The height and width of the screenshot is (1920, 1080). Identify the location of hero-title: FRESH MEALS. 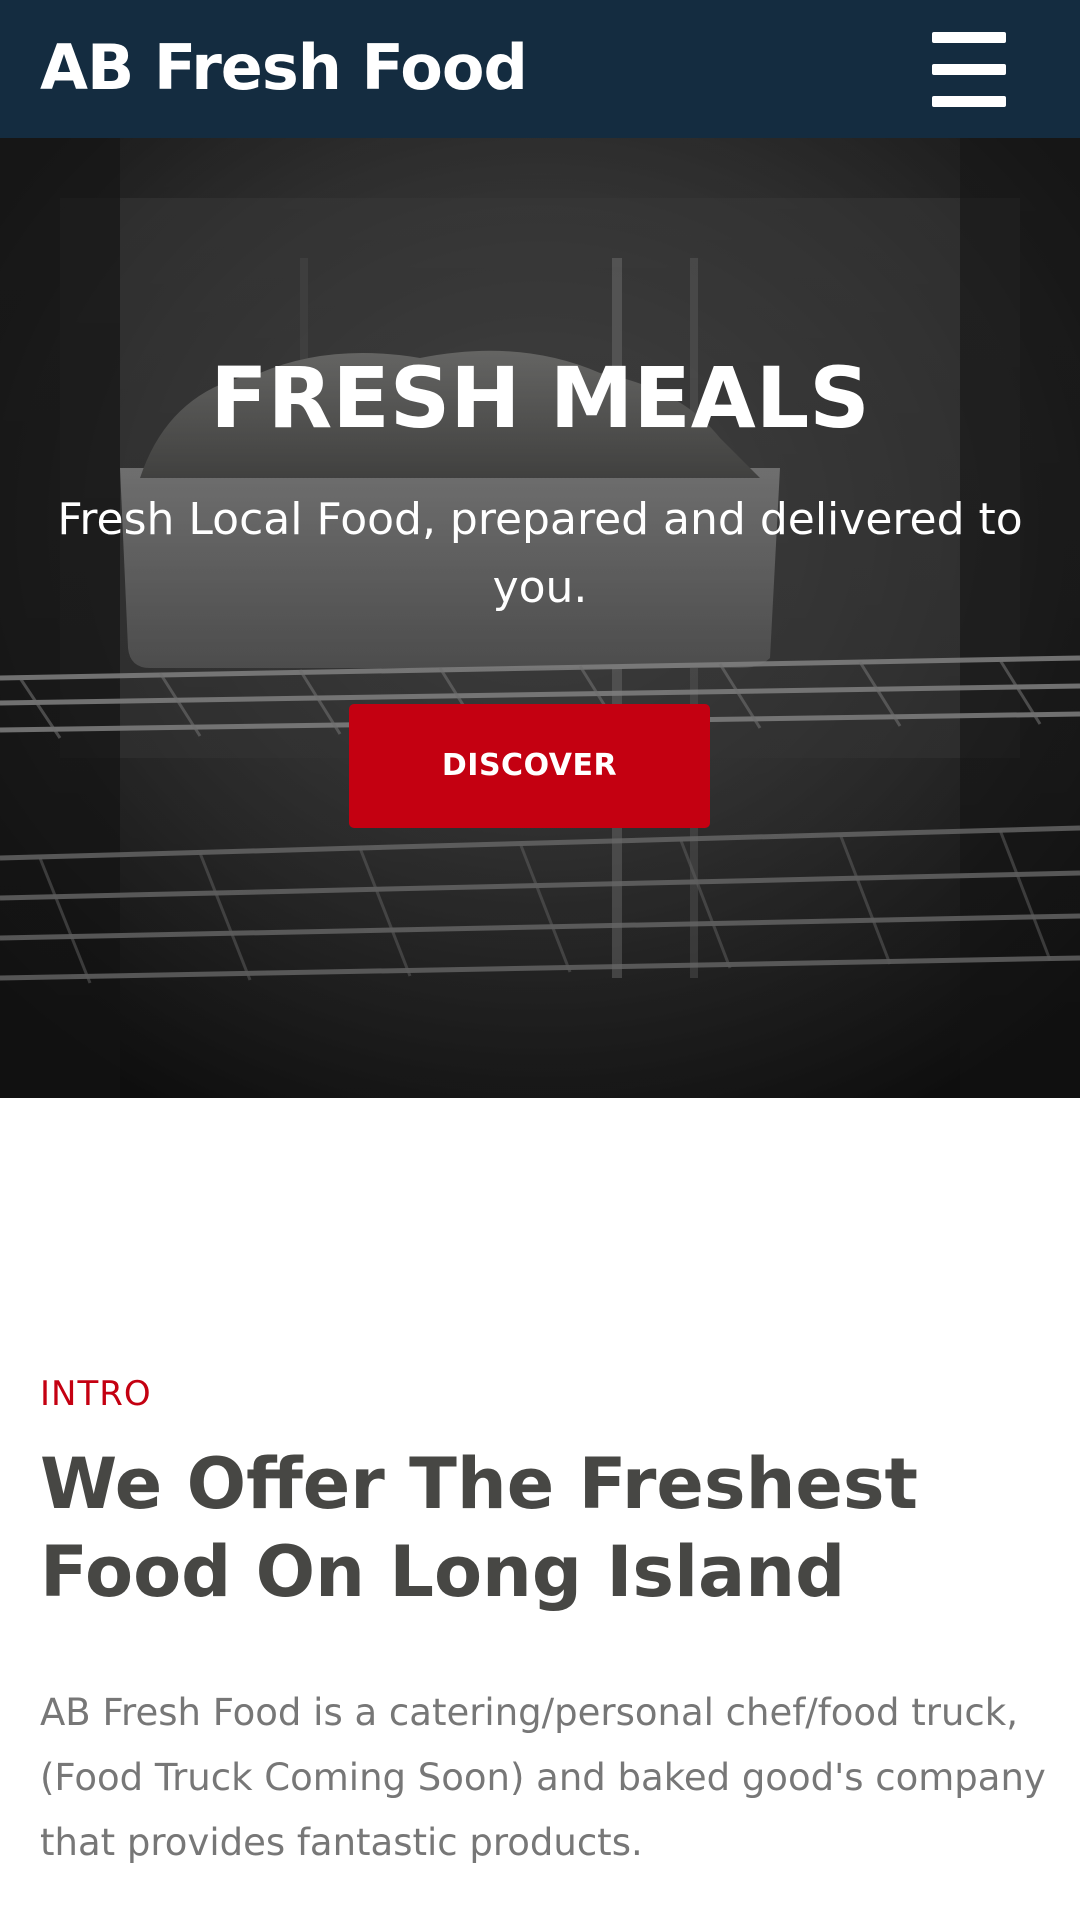
(540, 398).